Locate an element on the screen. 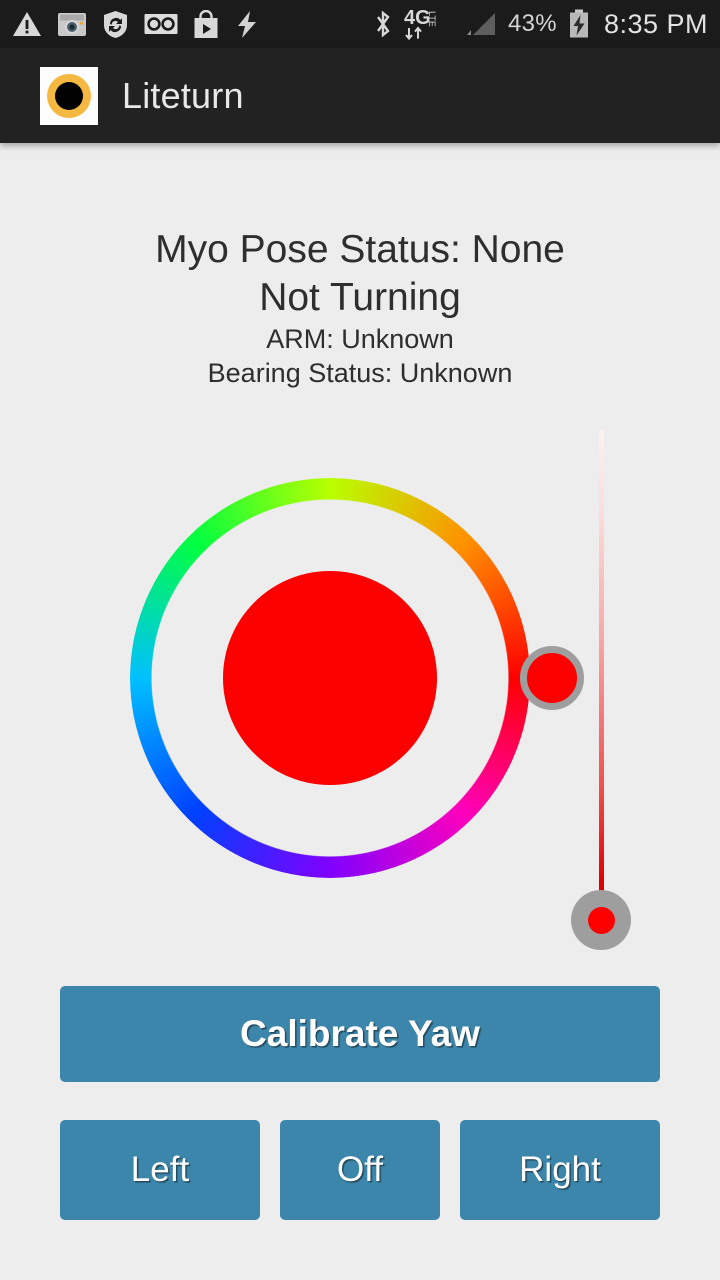  play-store-icon is located at coordinates (206, 23).